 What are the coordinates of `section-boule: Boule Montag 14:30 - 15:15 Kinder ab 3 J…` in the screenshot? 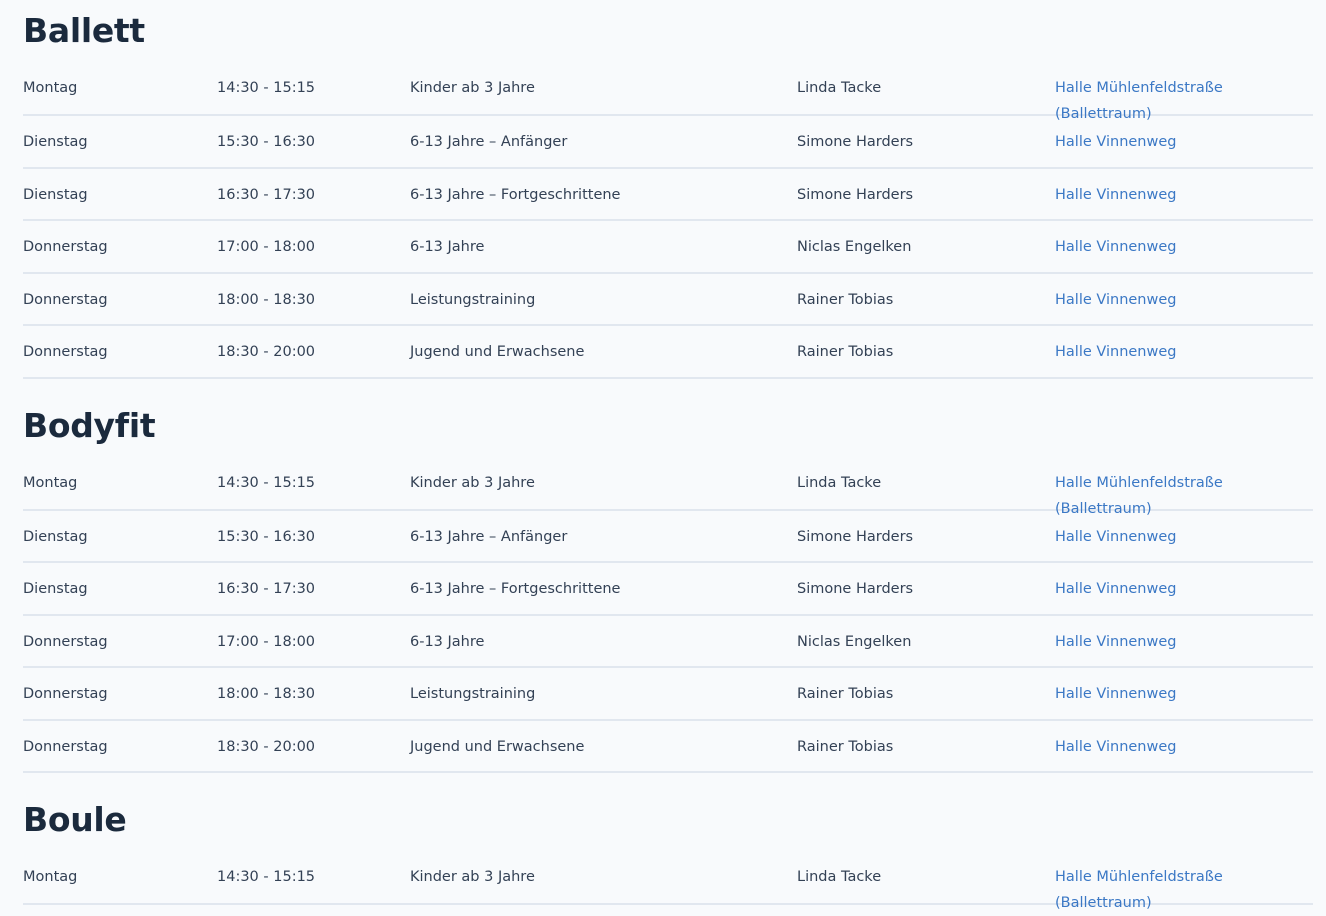 It's located at (668, 850).